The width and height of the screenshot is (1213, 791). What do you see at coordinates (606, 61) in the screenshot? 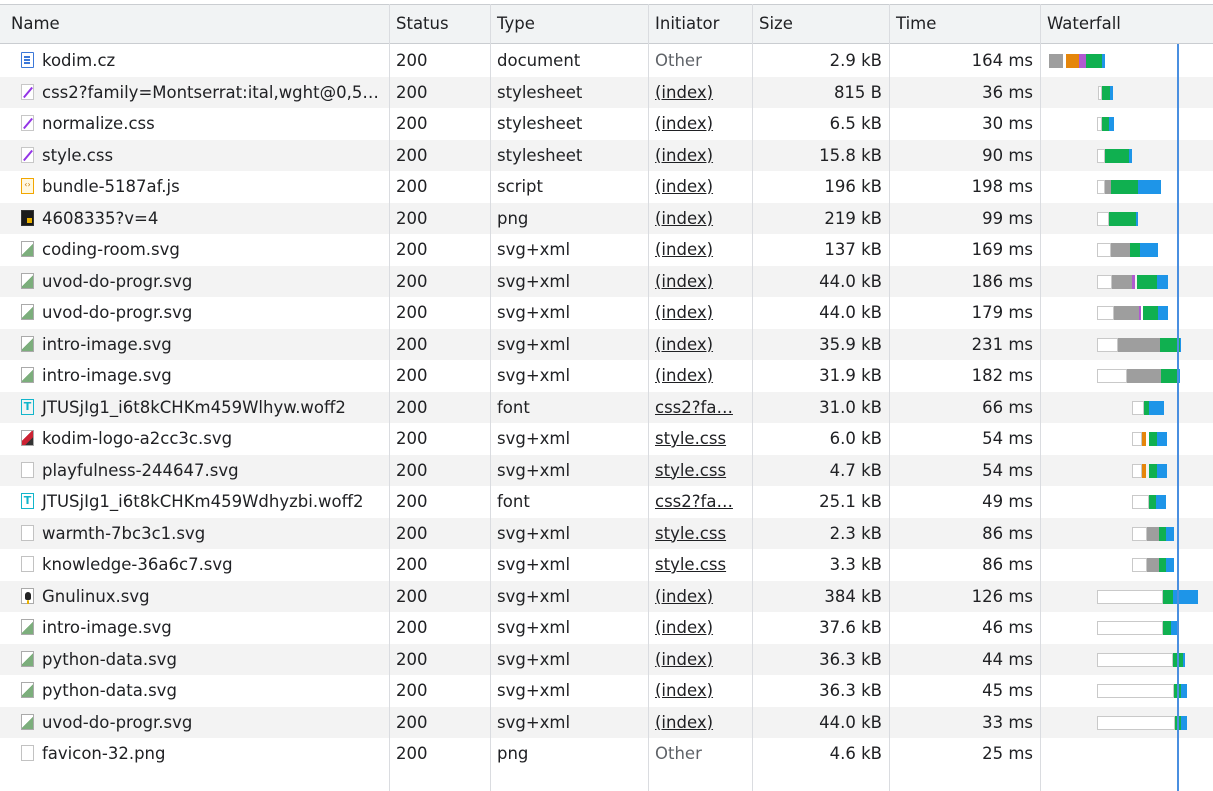
I see `request-row: kodim.cz 200 document Other 2.9 kB 164 ms` at bounding box center [606, 61].